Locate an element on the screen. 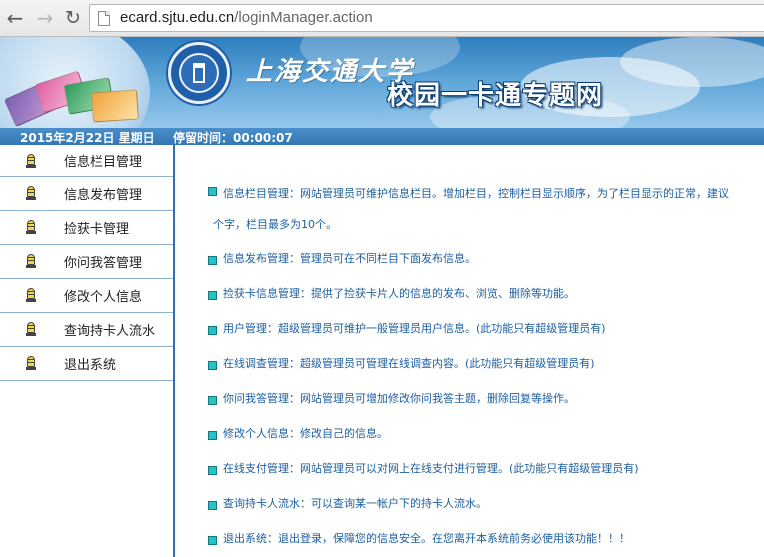 The width and height of the screenshot is (764, 557). sidebar-item-publish-management: 信息发布管理 is located at coordinates (86, 194).